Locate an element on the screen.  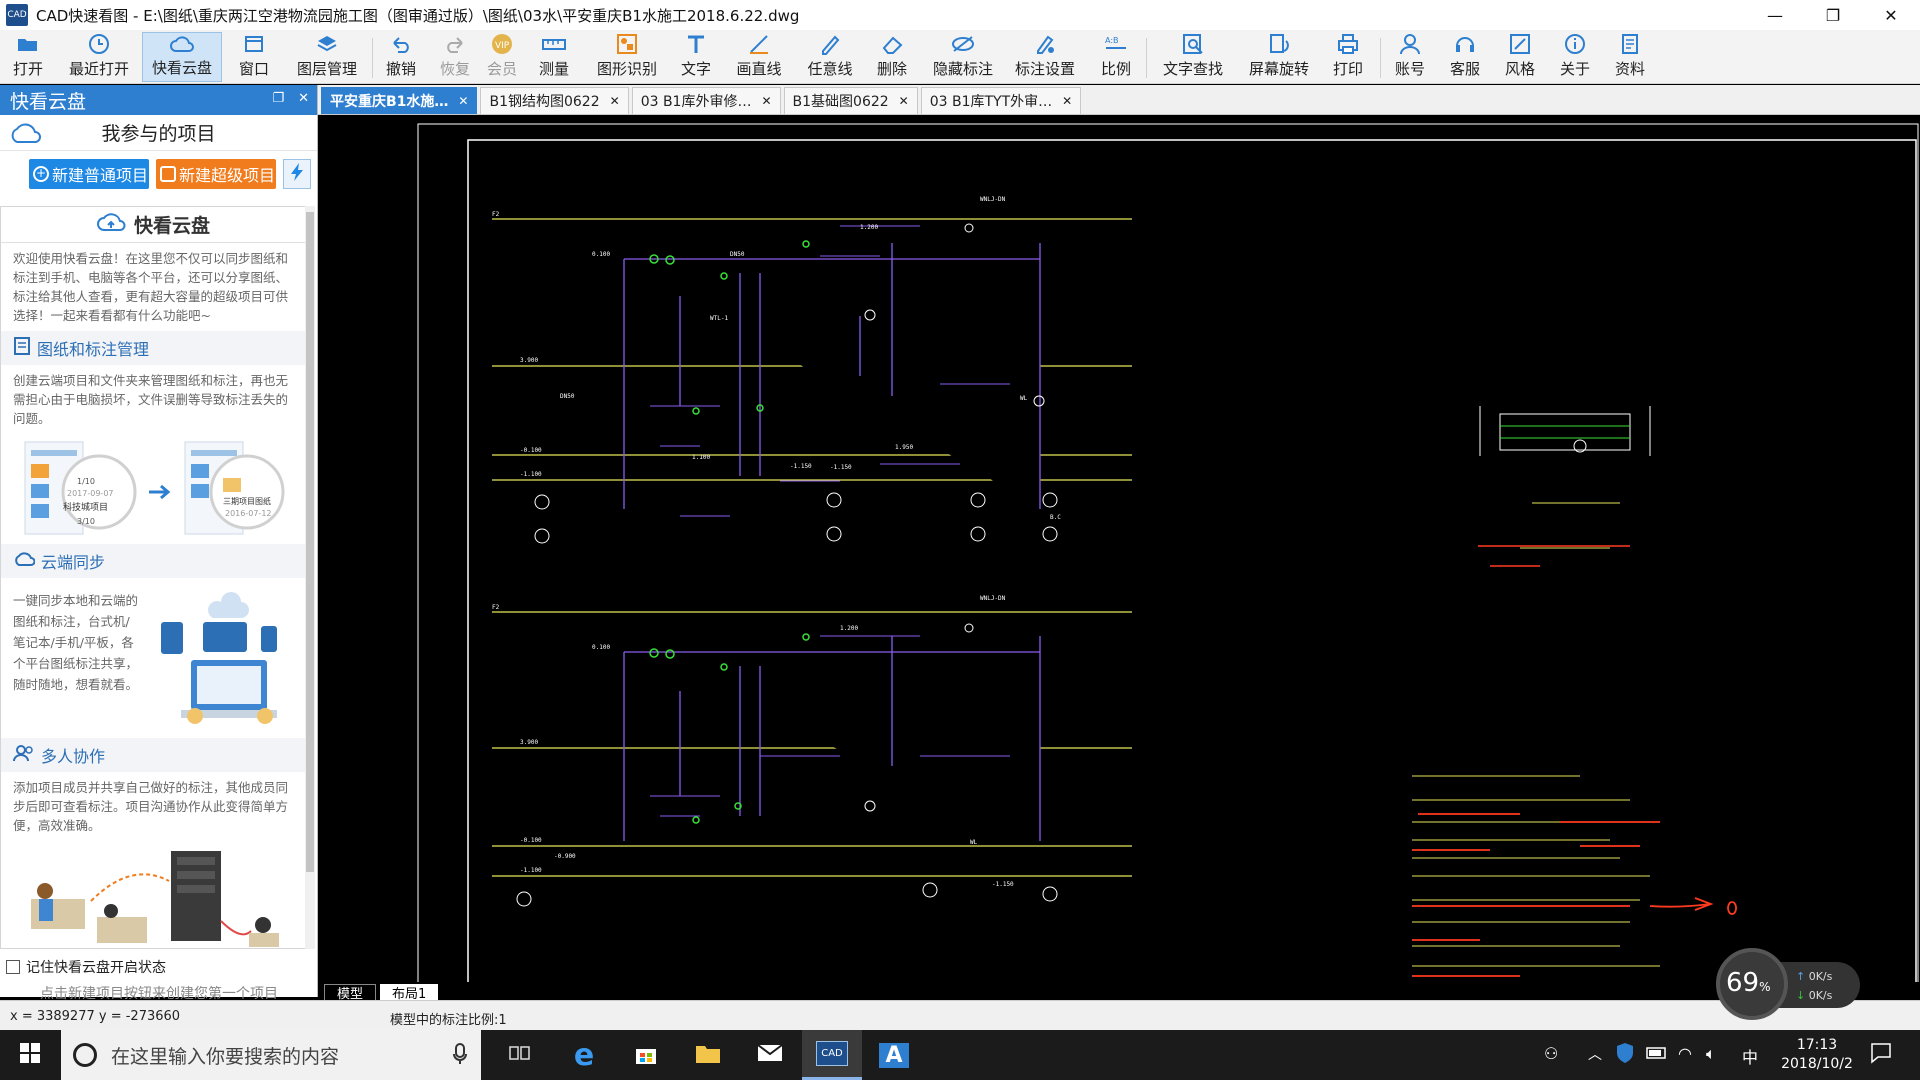
eraser-icon is located at coordinates (892, 44).